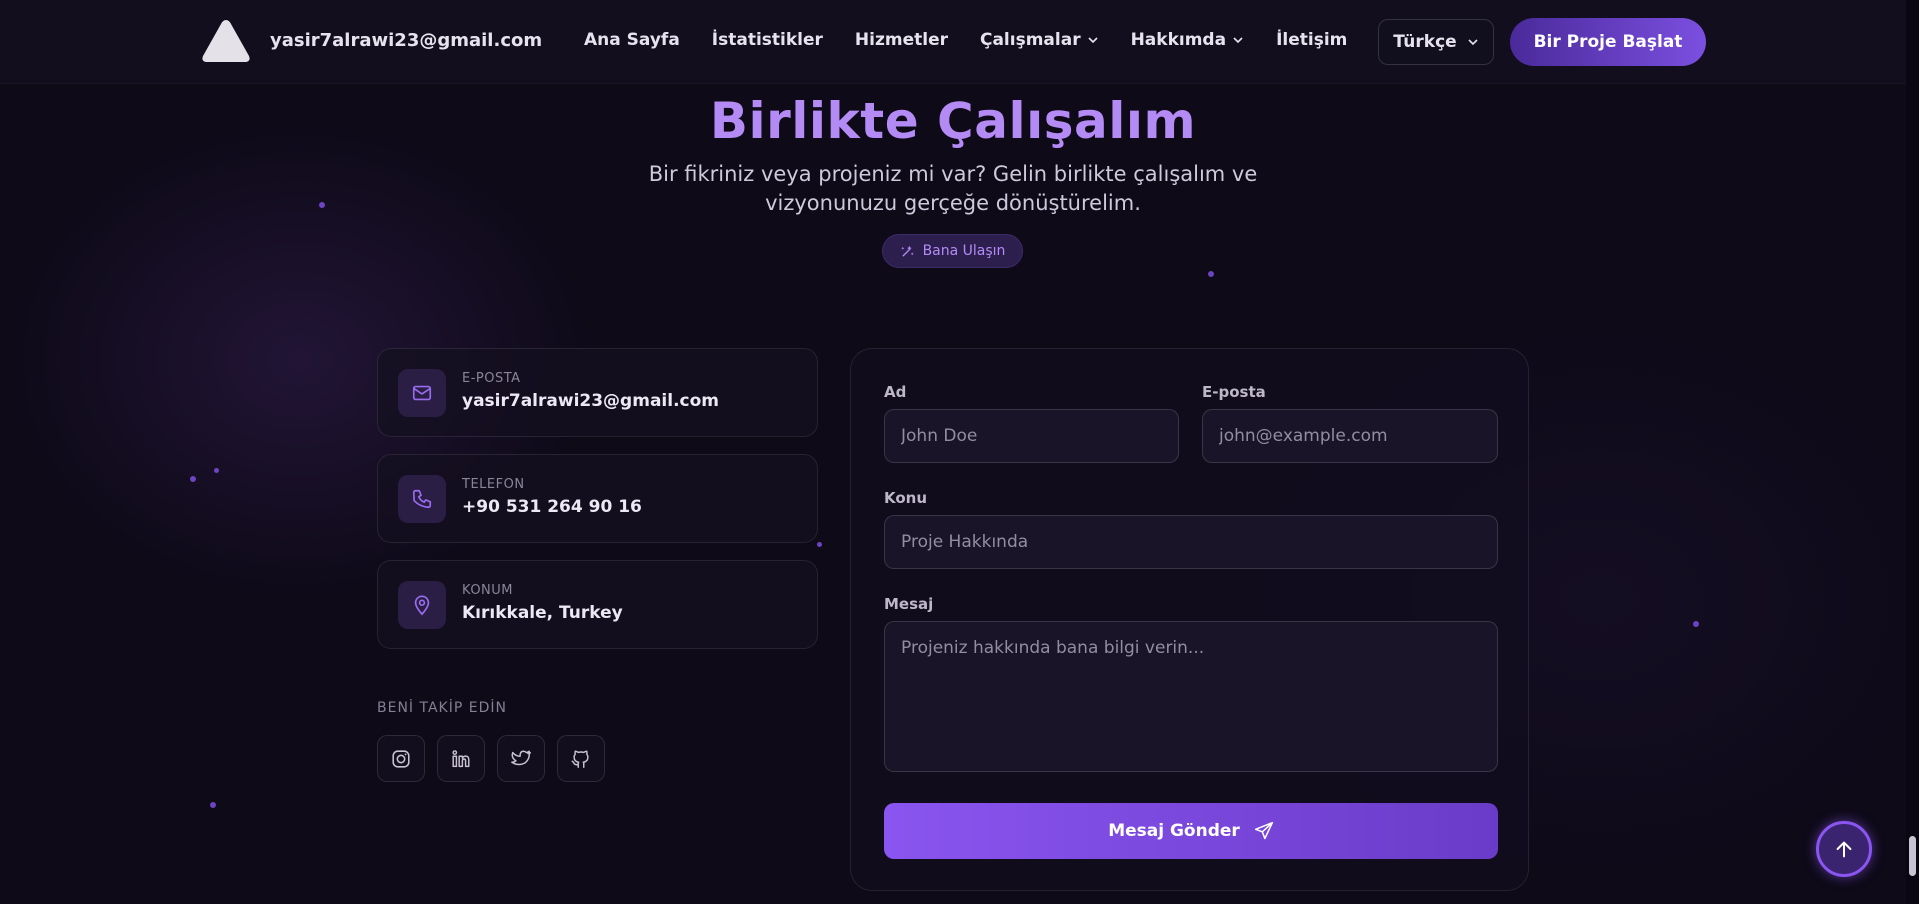 The height and width of the screenshot is (904, 1919). What do you see at coordinates (406, 40) in the screenshot?
I see `brand-email: yasir7alrawi23@gmail.com` at bounding box center [406, 40].